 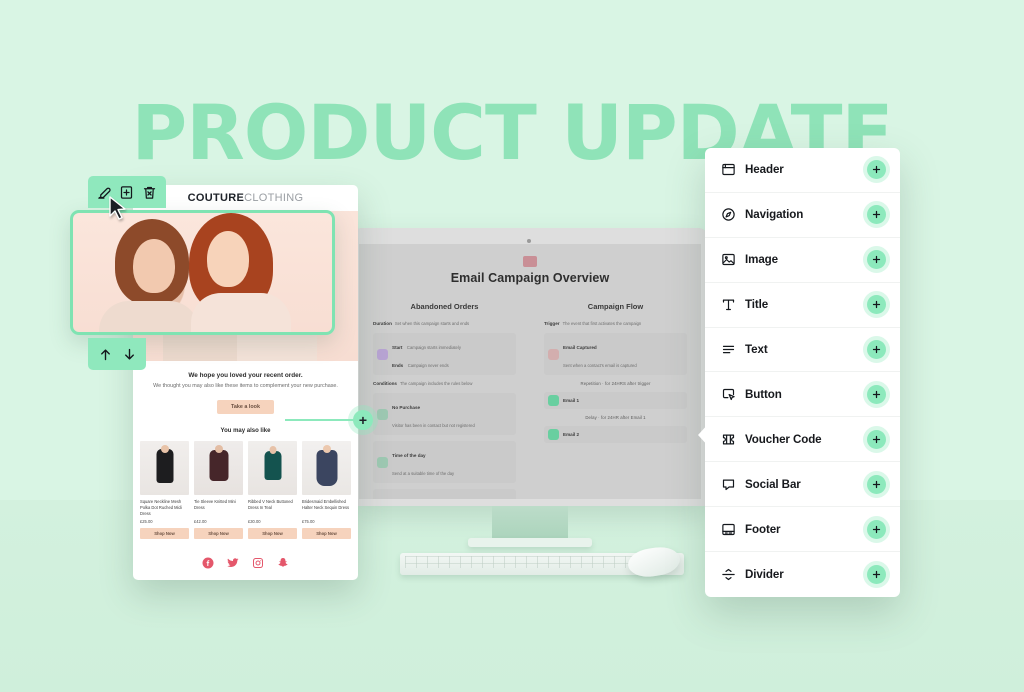 What do you see at coordinates (233, 565) in the screenshot?
I see `twitter-icon` at bounding box center [233, 565].